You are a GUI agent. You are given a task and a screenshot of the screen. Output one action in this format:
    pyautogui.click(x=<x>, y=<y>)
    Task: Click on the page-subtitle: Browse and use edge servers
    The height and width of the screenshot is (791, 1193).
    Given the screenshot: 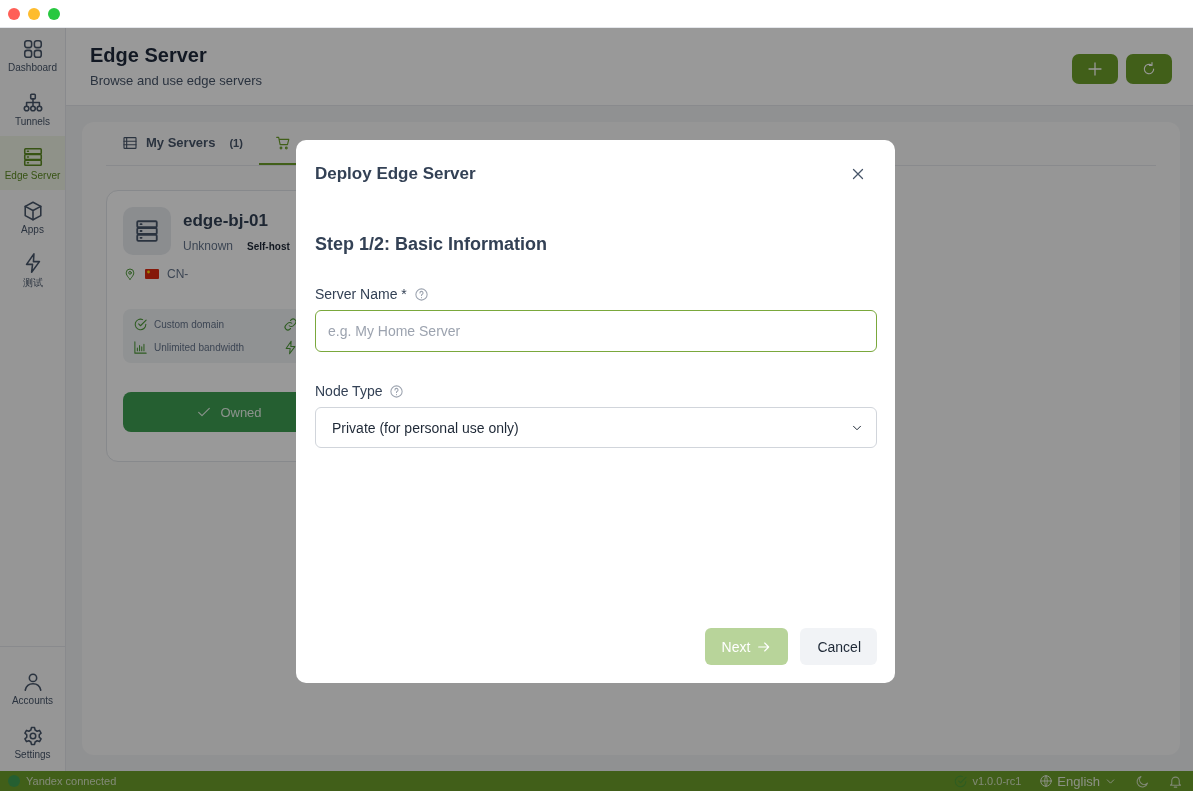 What is the action you would take?
    pyautogui.click(x=176, y=80)
    